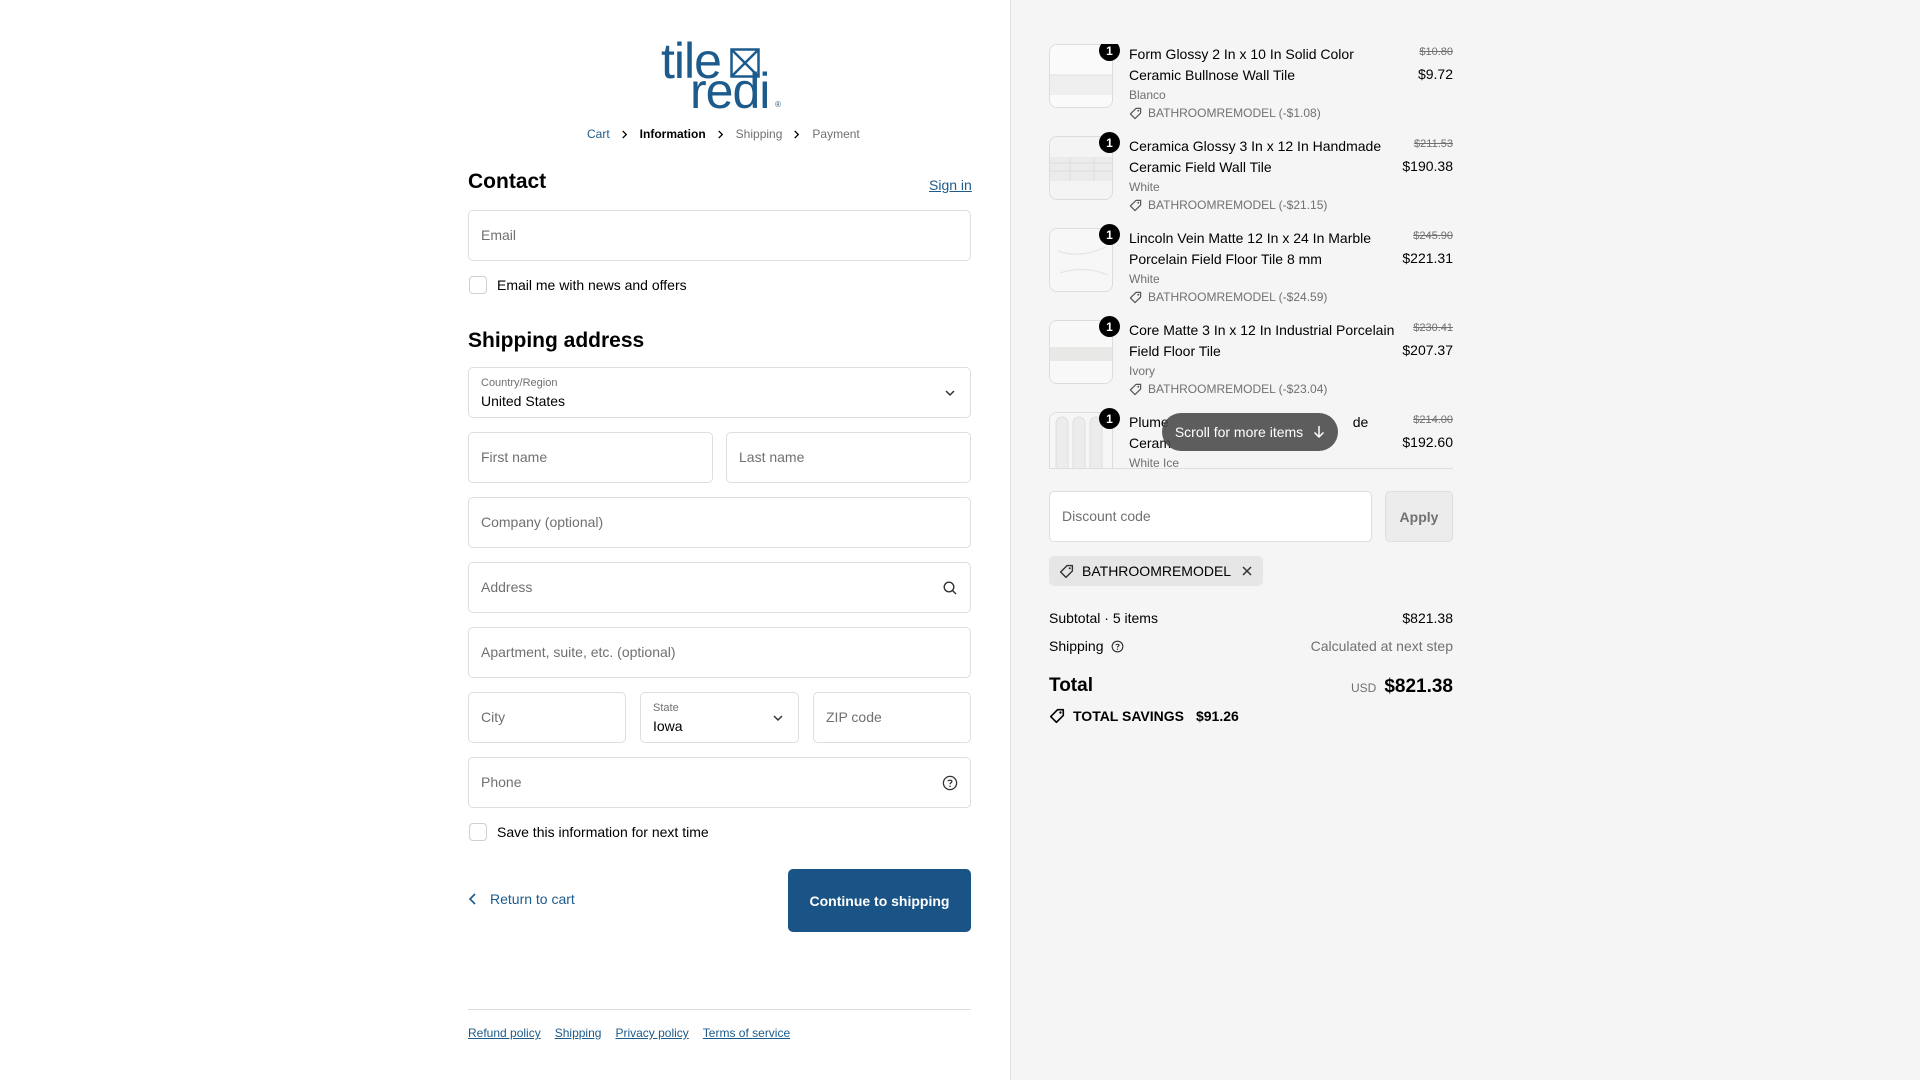  What do you see at coordinates (1419, 516) in the screenshot?
I see `apply-discount-button: Apply` at bounding box center [1419, 516].